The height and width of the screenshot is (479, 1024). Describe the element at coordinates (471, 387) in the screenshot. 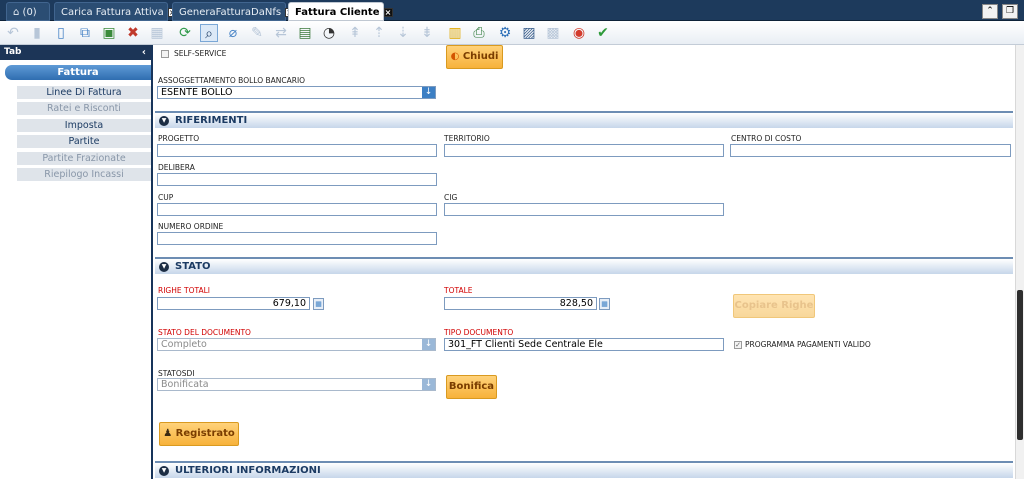

I see `bonifica-button: Bonifica` at that location.